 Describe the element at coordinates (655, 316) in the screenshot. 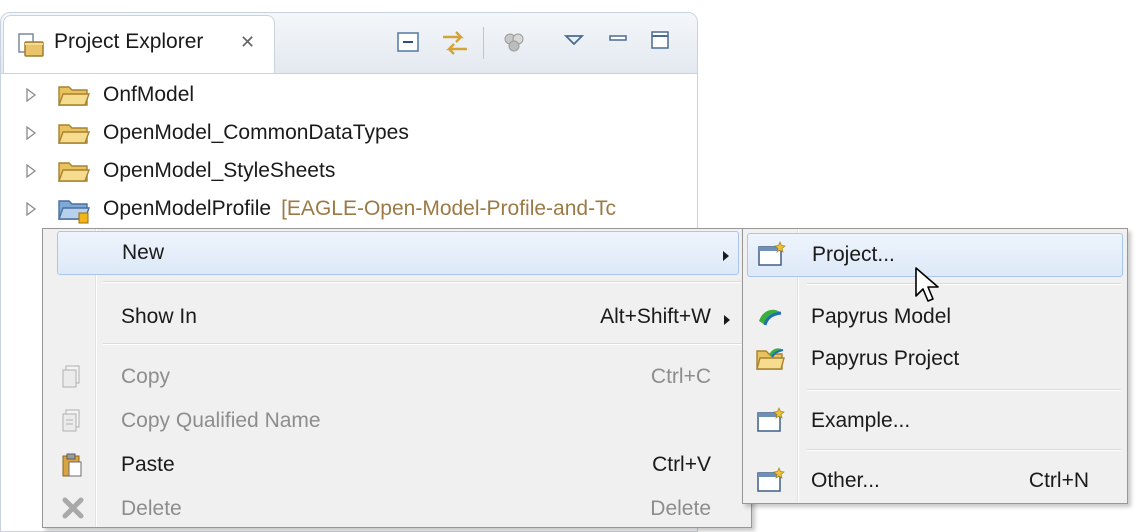

I see `menu-item-shortcut: Alt+Shift+W` at that location.